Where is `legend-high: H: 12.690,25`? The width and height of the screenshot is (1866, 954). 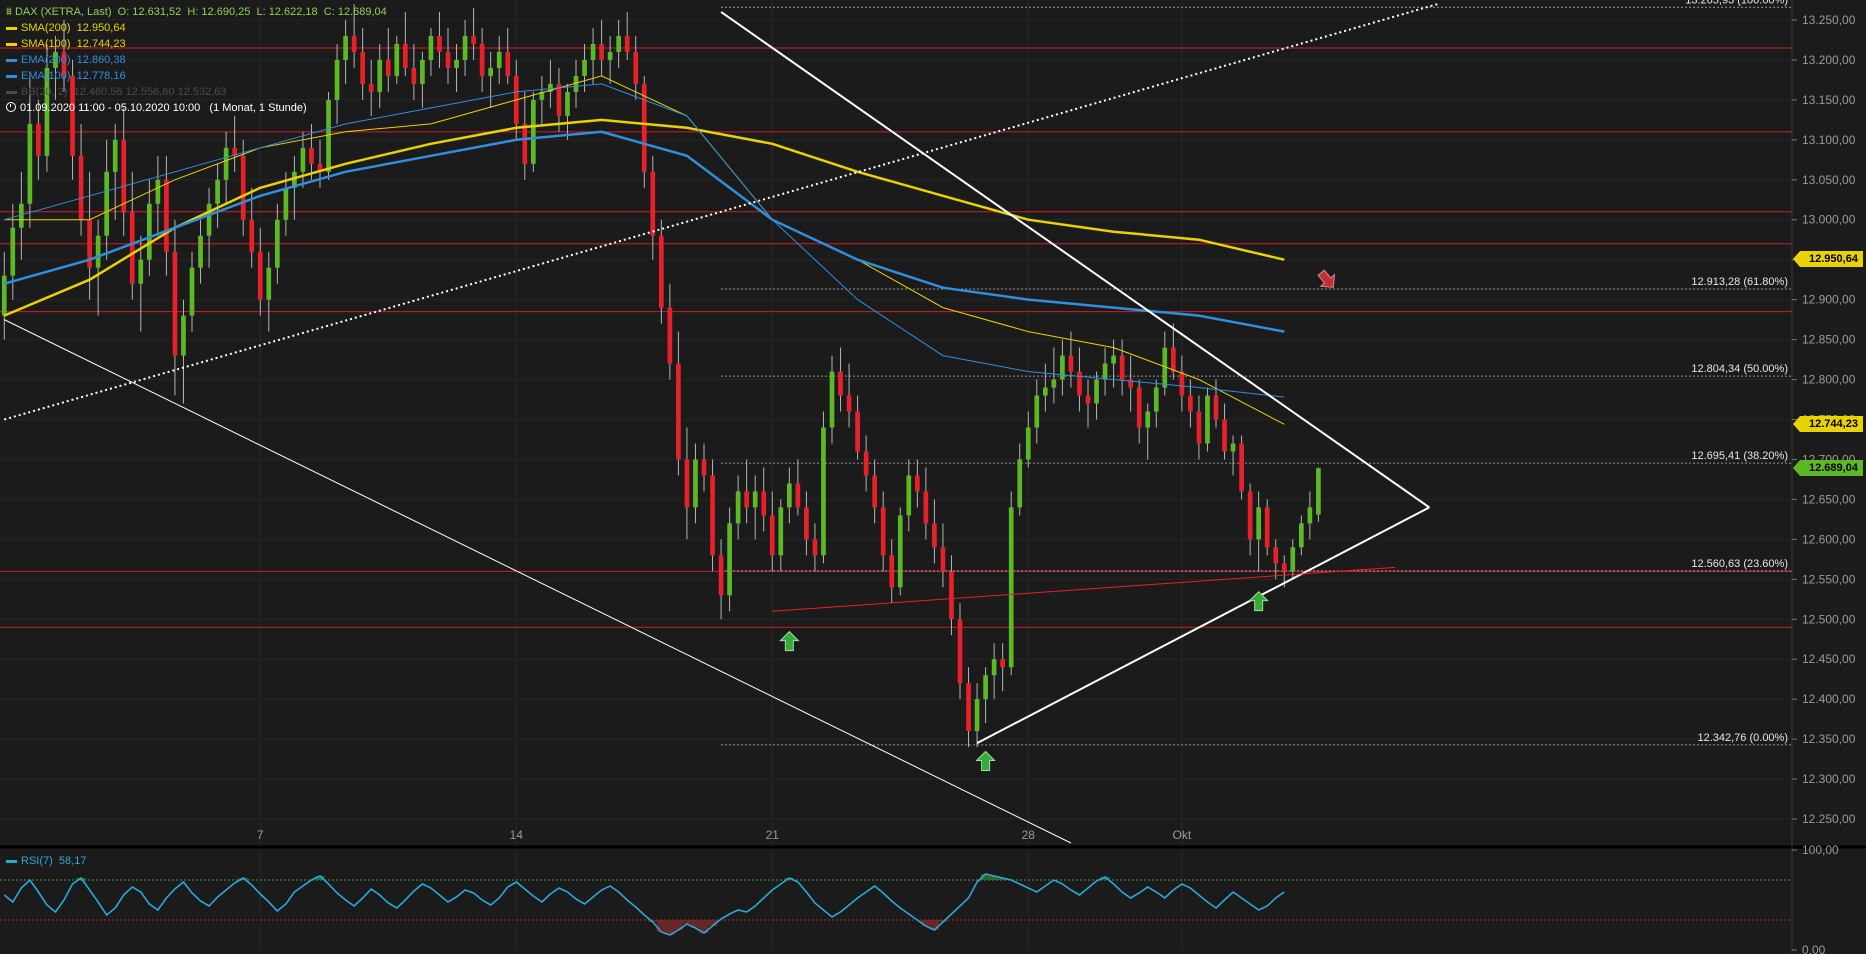 legend-high: H: 12.690,25 is located at coordinates (219, 12).